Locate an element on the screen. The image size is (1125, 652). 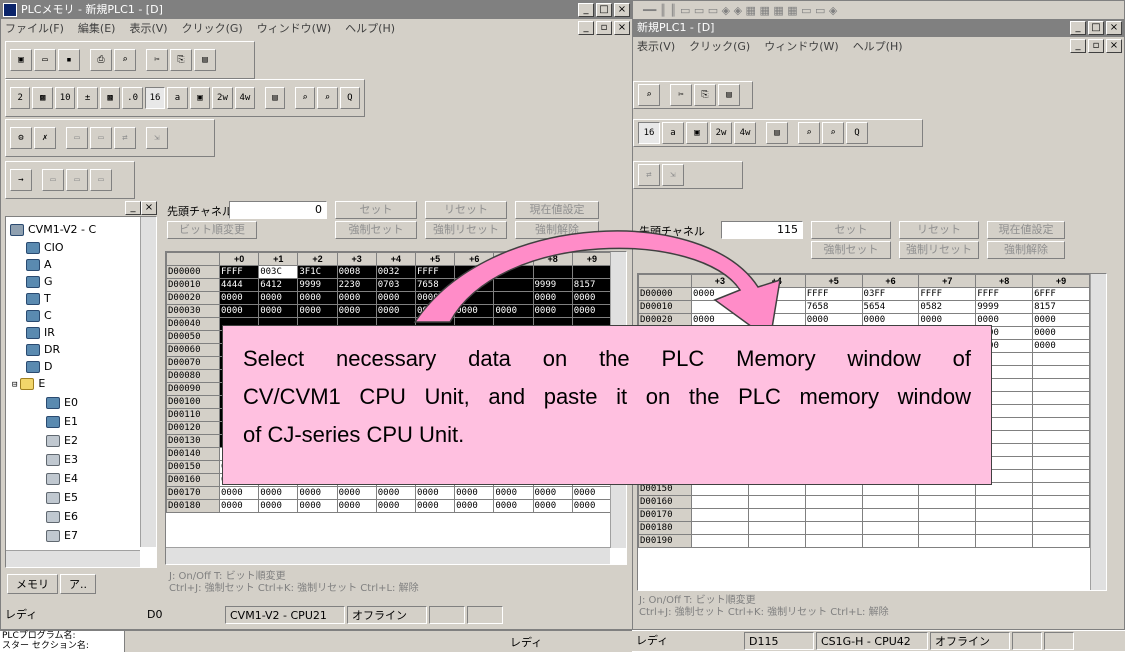
grid-cell: 0032 is located at coordinates (395, 272).